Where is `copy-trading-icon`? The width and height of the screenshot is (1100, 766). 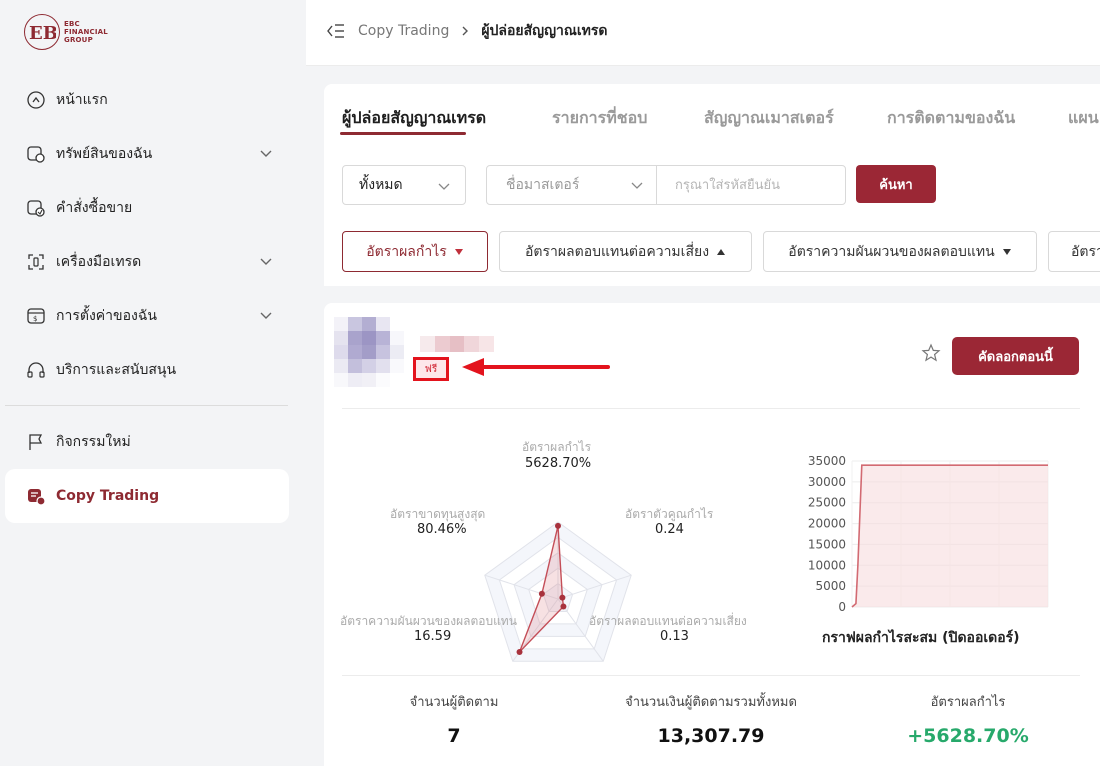 copy-trading-icon is located at coordinates (36, 496).